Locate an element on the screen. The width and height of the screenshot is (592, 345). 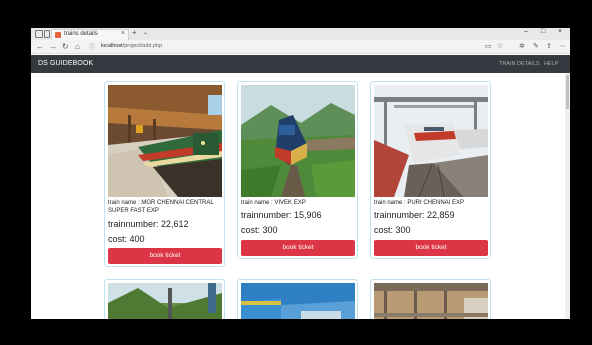
tab-trains-details: trains details × is located at coordinates (90, 34).